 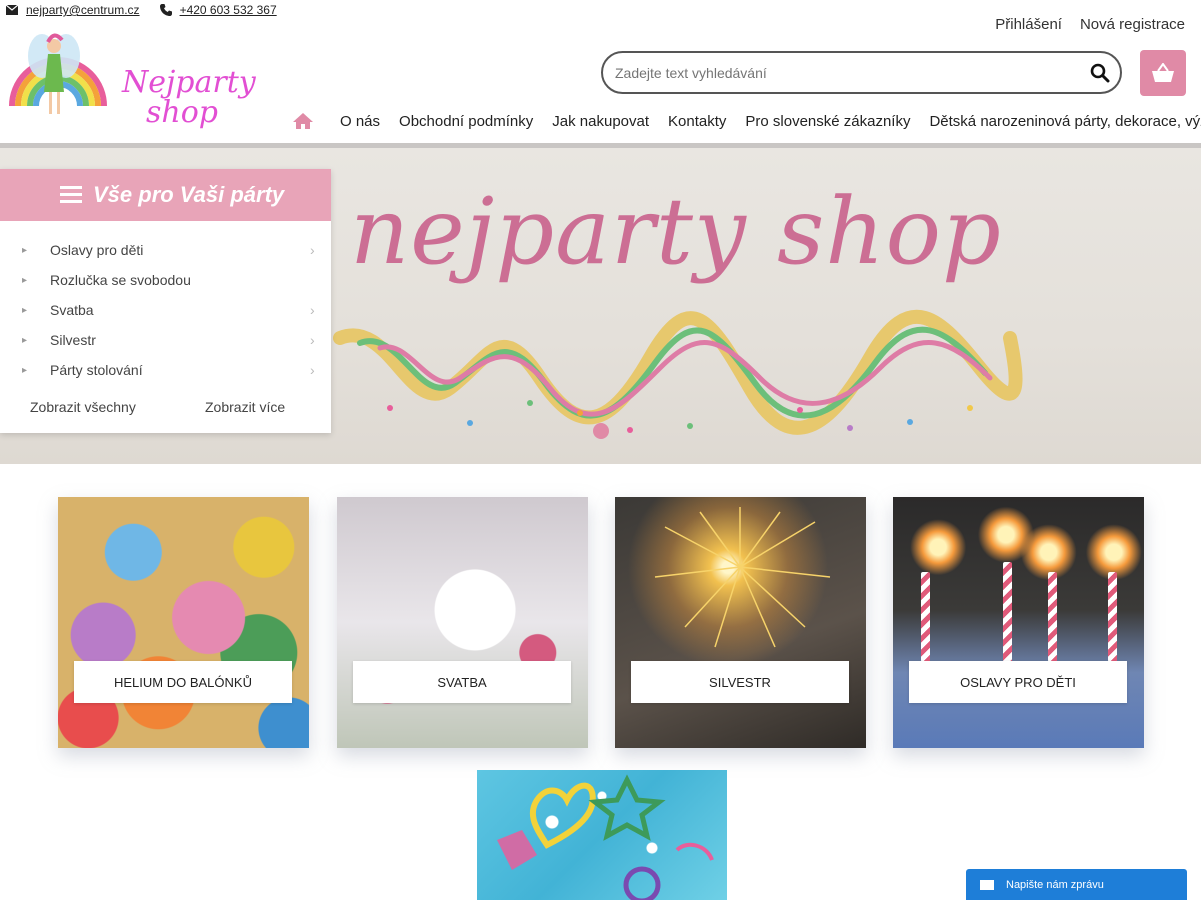 I want to click on home-icon, so click(x=303, y=121).